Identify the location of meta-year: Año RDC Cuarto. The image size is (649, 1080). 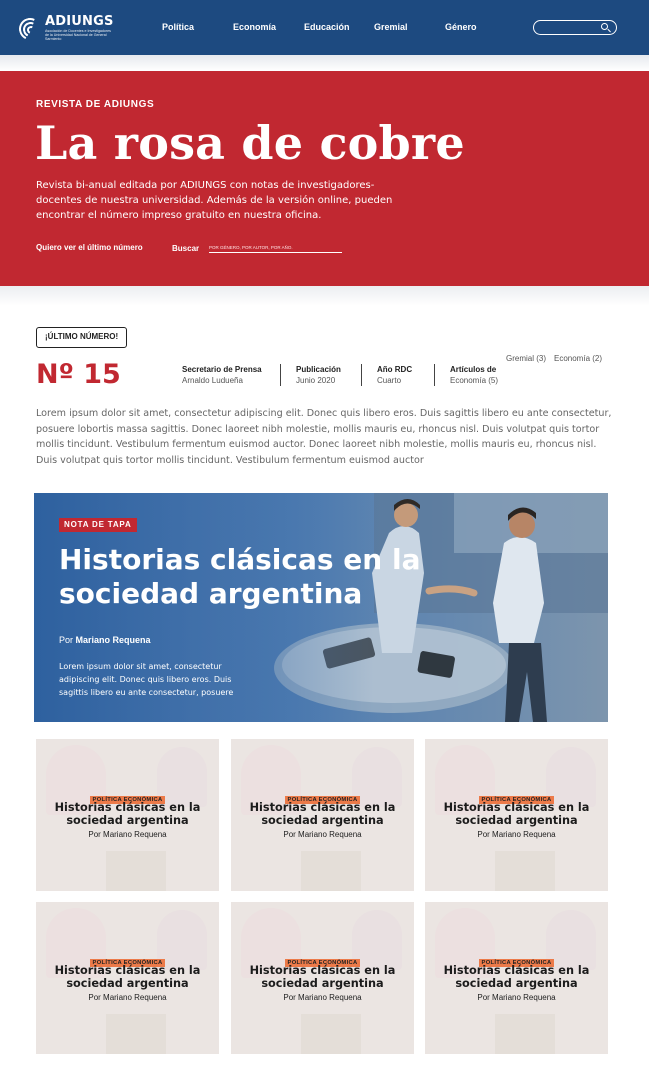
(394, 375).